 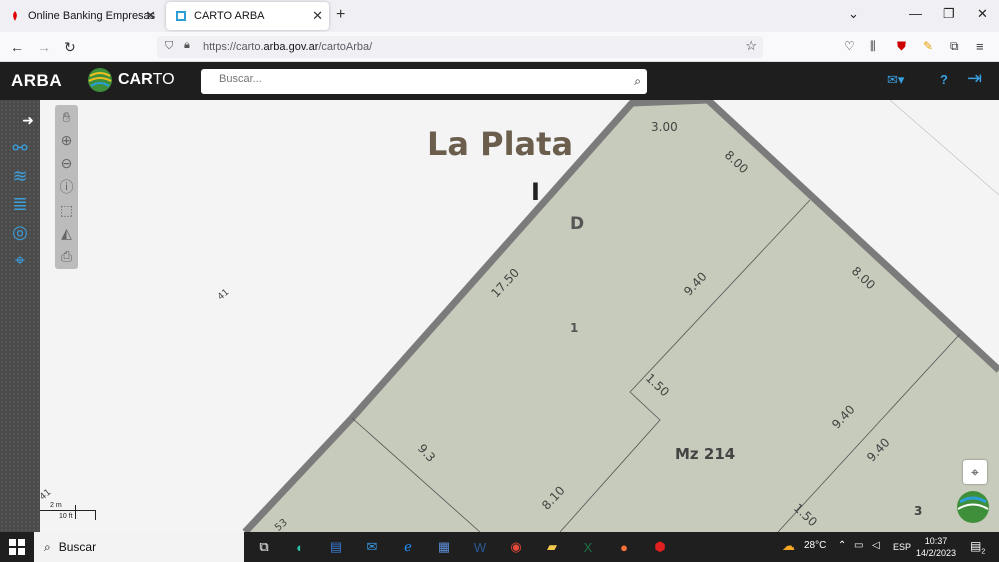 What do you see at coordinates (66, 516) in the screenshot?
I see `scale-imperial: 10 ft` at bounding box center [66, 516].